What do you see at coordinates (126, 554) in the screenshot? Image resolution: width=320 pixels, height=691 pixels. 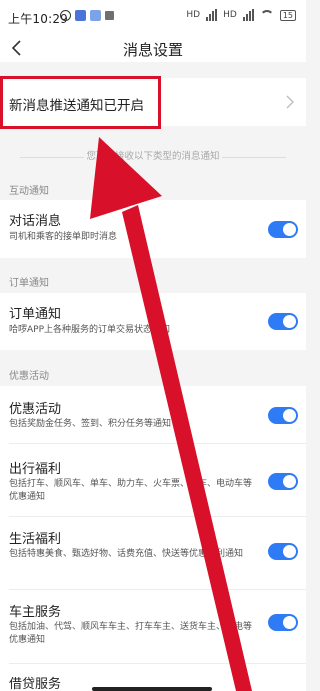 I see `setting-desc: 包括特惠美食、甄选好物、话费充值、快送等优惠福利通知` at bounding box center [126, 554].